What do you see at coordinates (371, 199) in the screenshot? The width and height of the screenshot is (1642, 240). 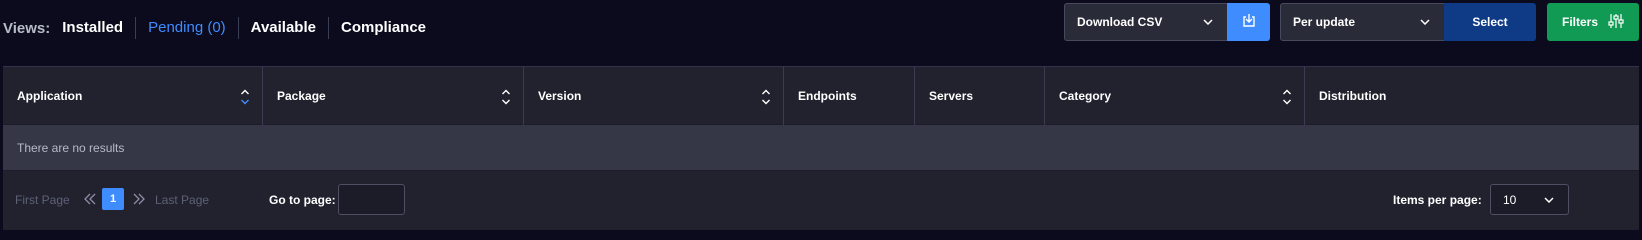 I see `goto-page-input` at bounding box center [371, 199].